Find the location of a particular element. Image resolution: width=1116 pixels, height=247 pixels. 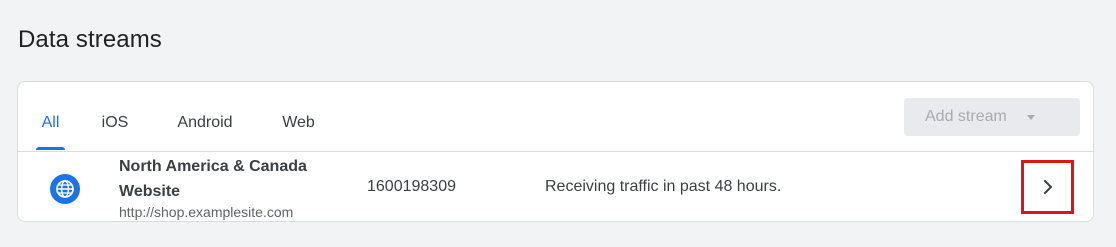

tab-ios: iOS is located at coordinates (115, 131).